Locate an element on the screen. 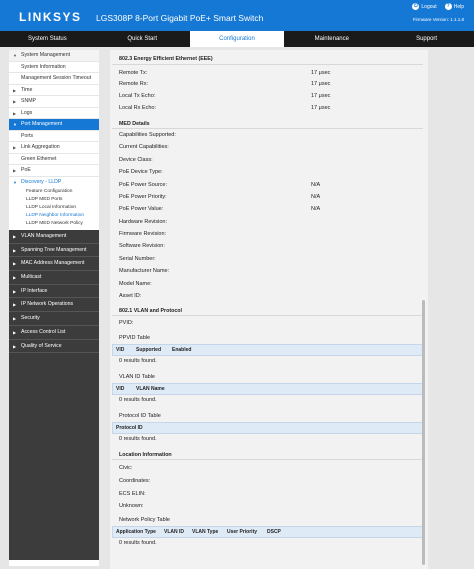  value-remote-tx: 17 μsec is located at coordinates (321, 73).